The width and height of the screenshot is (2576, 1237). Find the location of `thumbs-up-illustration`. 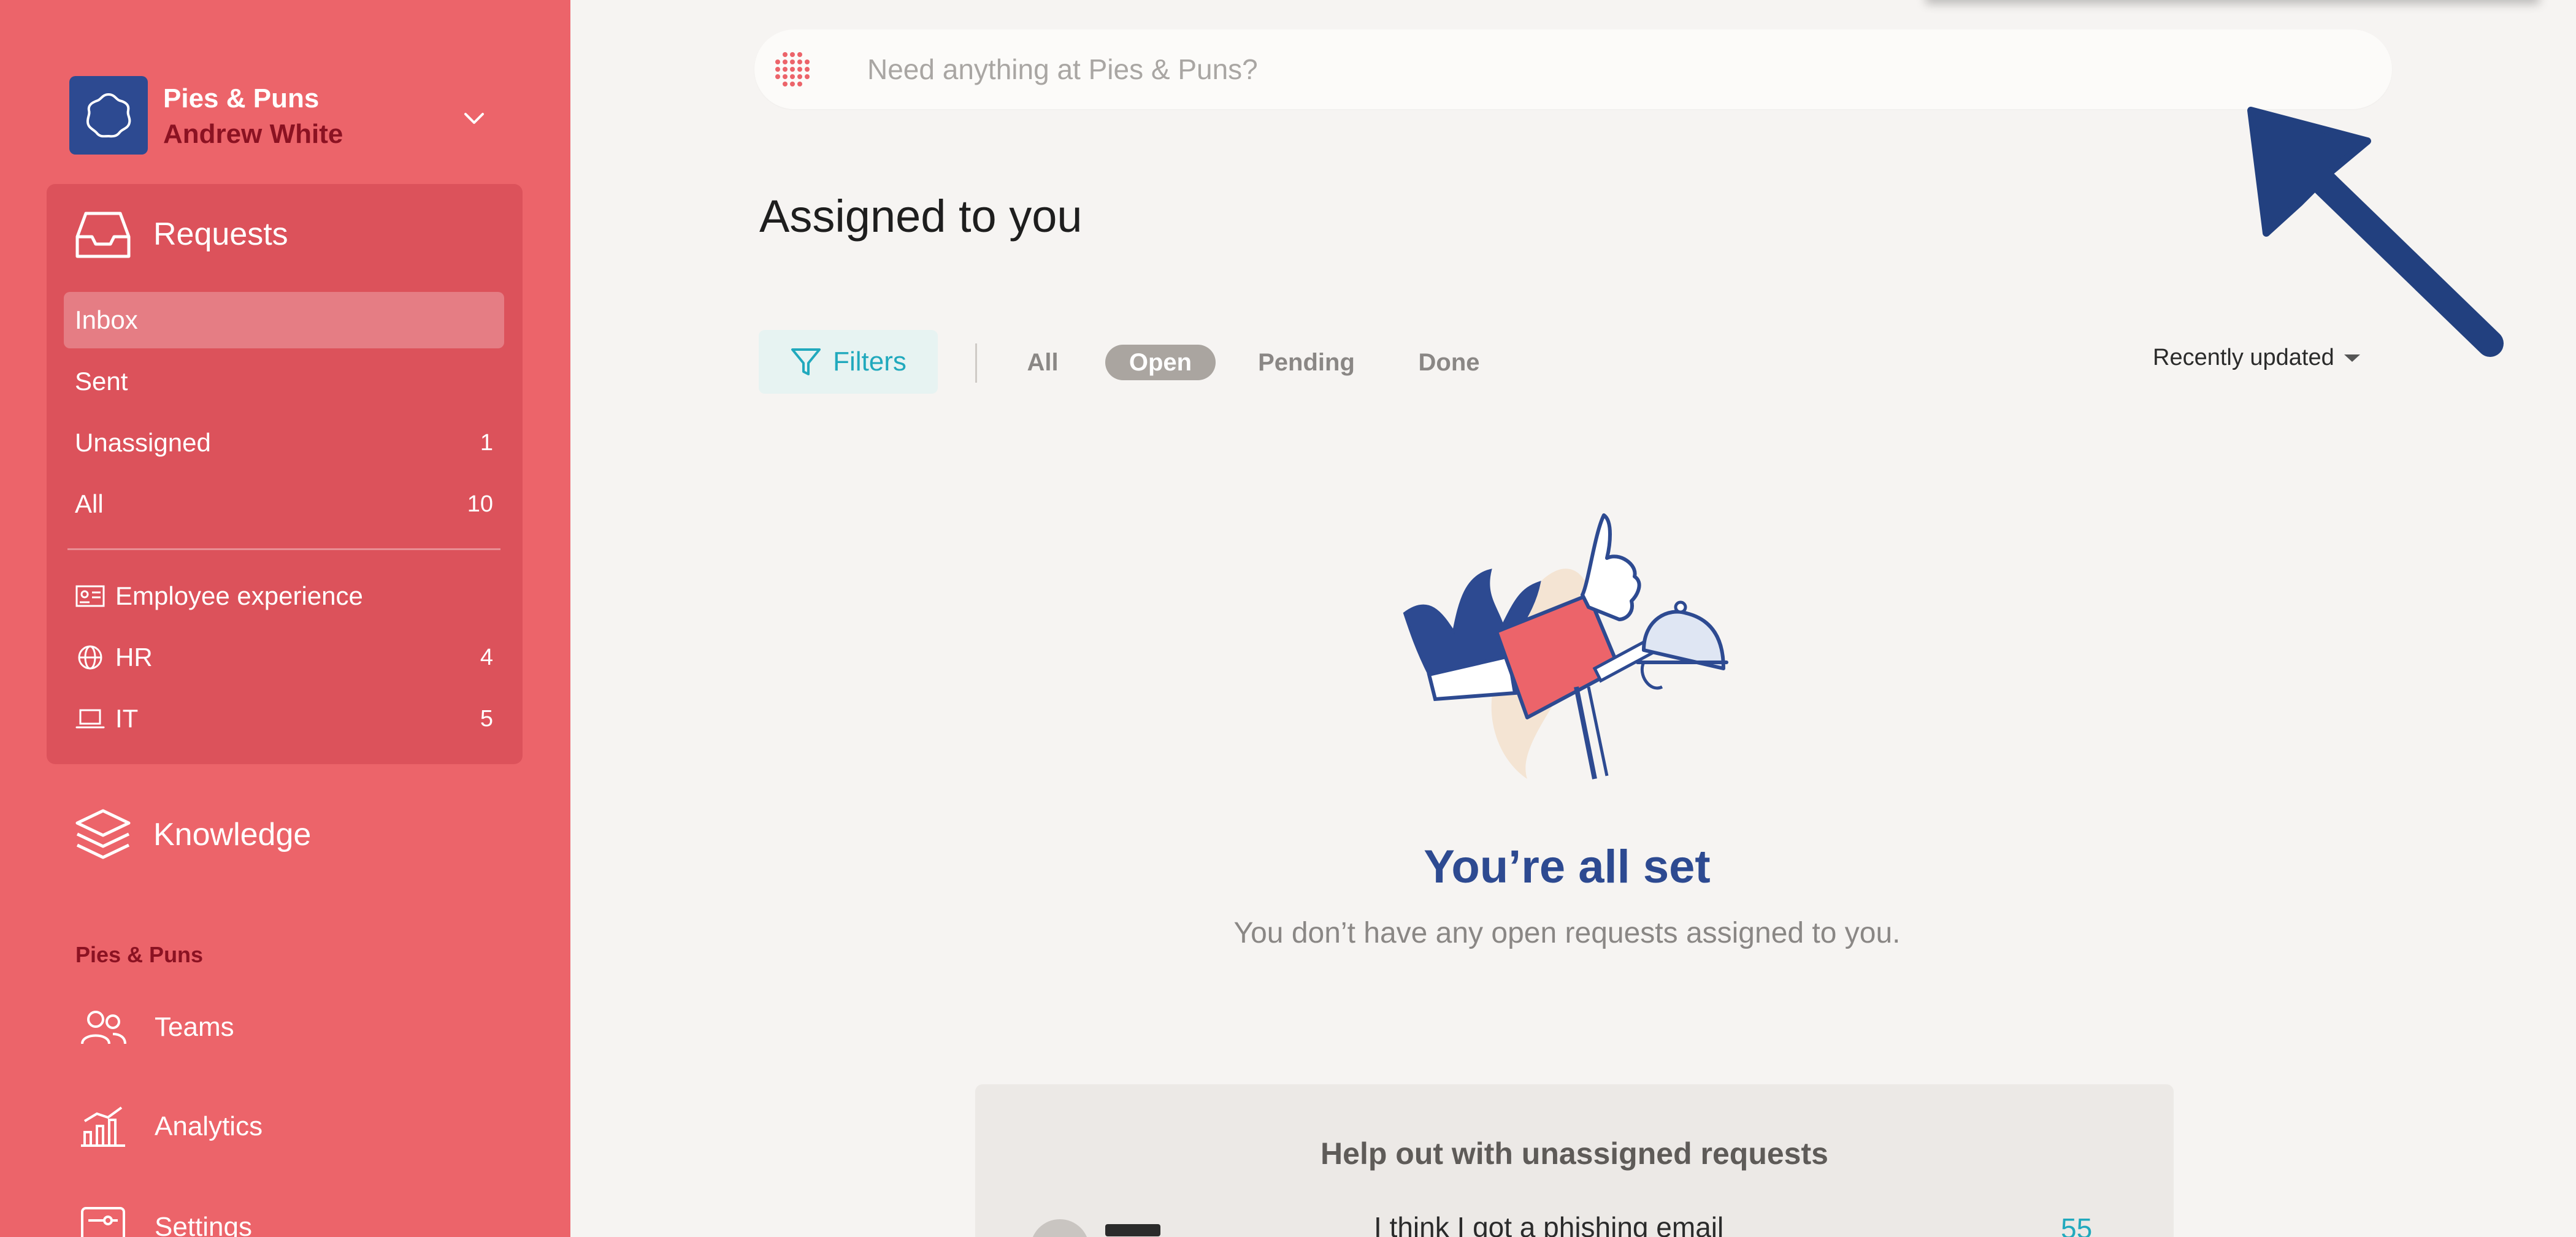

thumbs-up-illustration is located at coordinates (1565, 646).